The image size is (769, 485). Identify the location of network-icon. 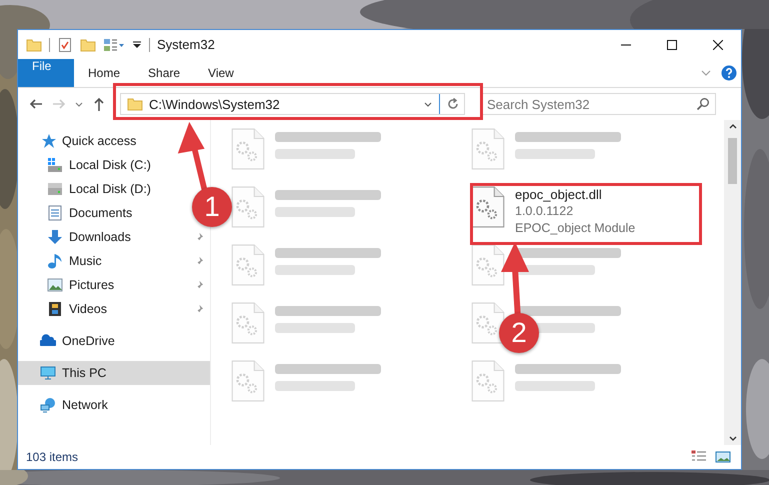
(48, 405).